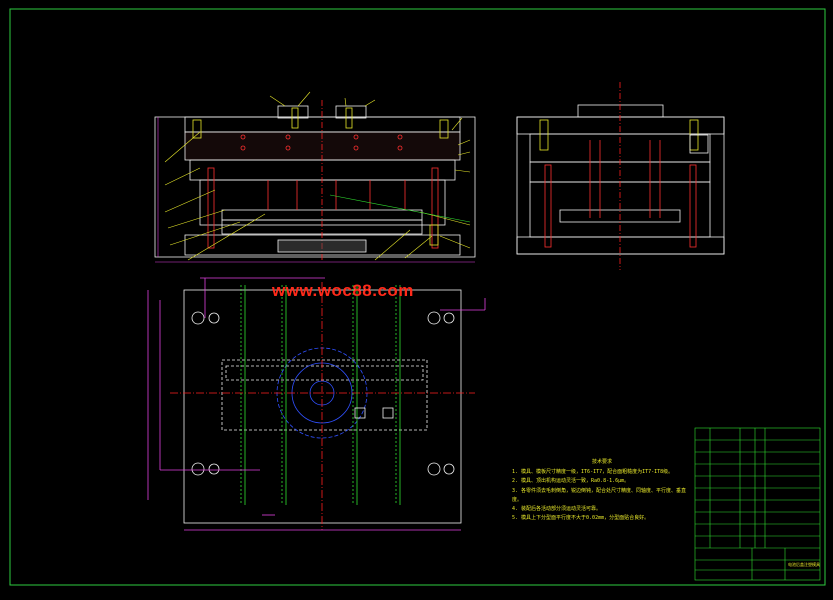 The width and height of the screenshot is (833, 600). I want to click on title-block, so click(757, 504).